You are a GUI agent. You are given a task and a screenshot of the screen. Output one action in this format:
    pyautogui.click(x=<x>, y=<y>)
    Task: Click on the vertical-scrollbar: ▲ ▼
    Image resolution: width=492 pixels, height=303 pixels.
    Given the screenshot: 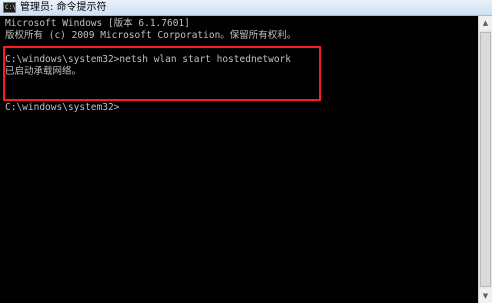 What is the action you would take?
    pyautogui.click(x=485, y=159)
    